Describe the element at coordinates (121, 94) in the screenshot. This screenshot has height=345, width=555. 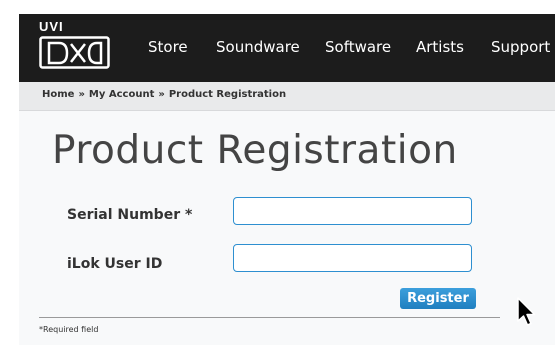
I see `breadcrumb-my-account: My Account` at that location.